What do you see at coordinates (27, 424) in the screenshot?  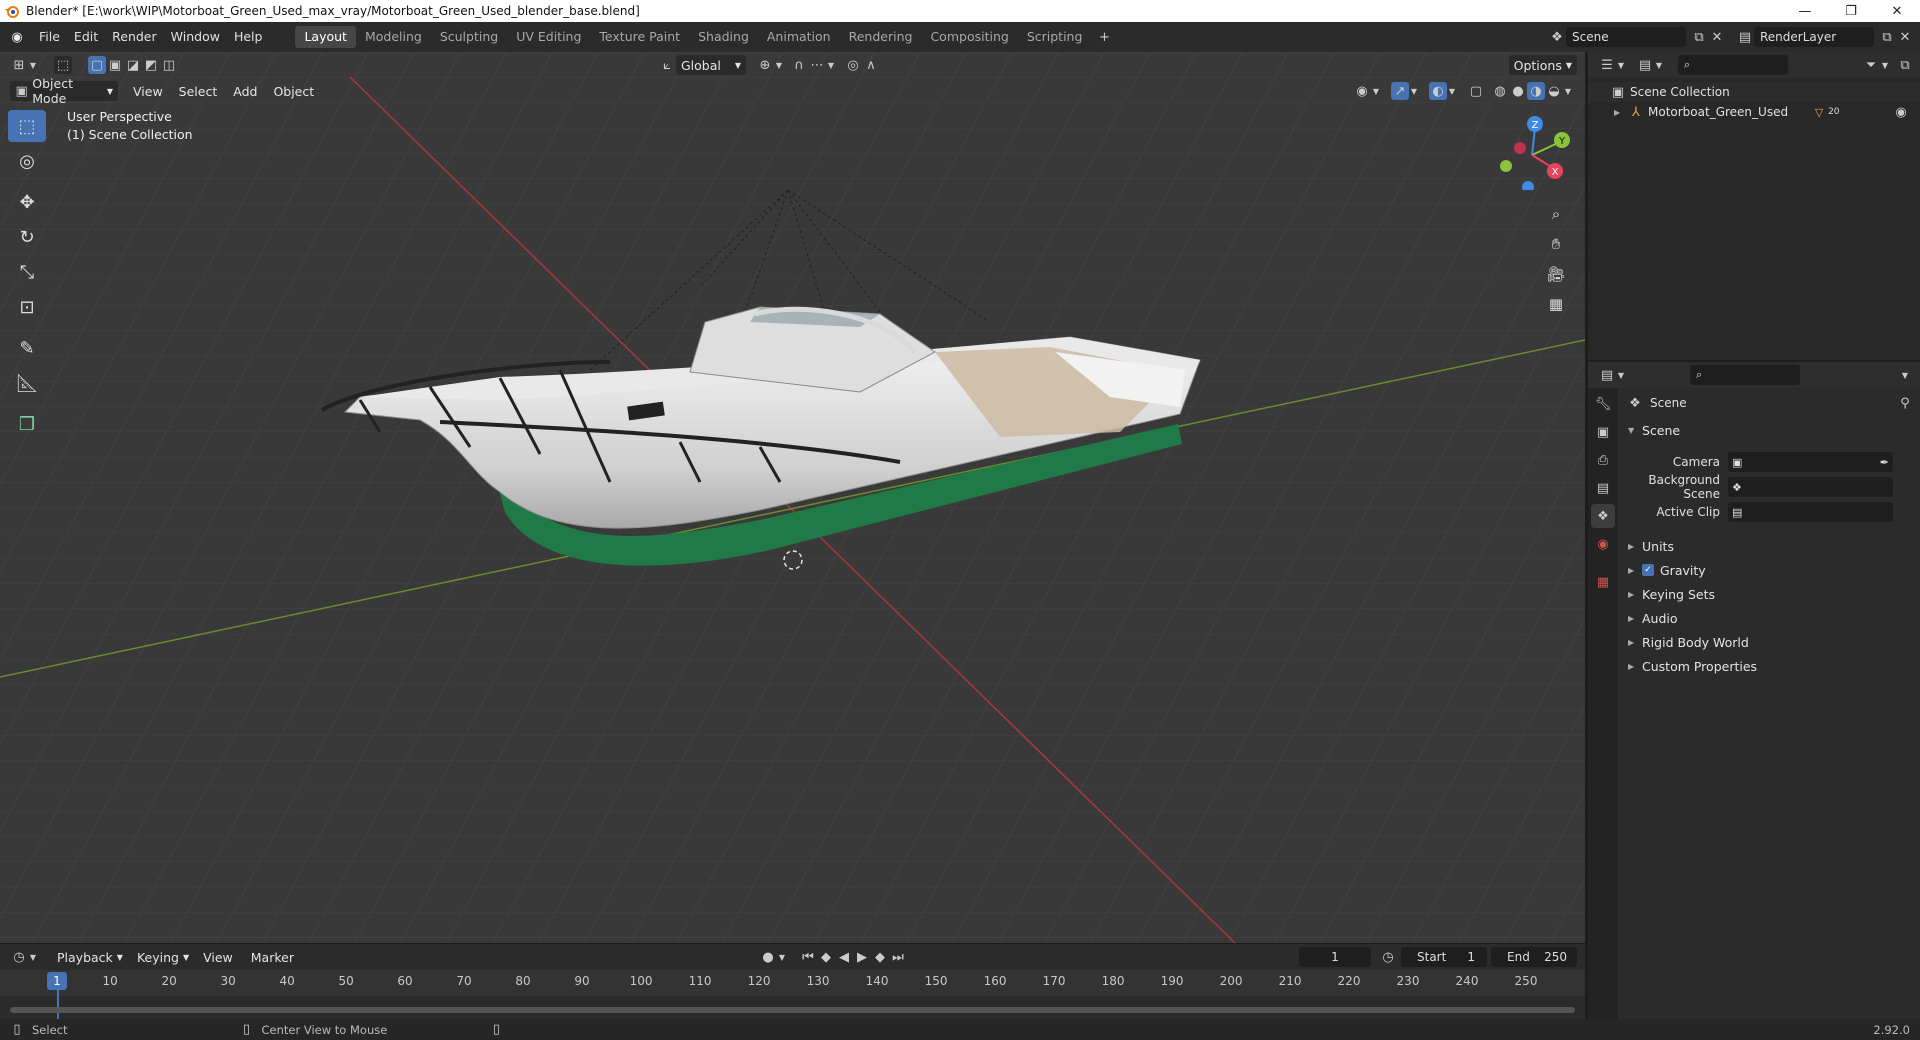 I see `add-cube-tool: ❒` at bounding box center [27, 424].